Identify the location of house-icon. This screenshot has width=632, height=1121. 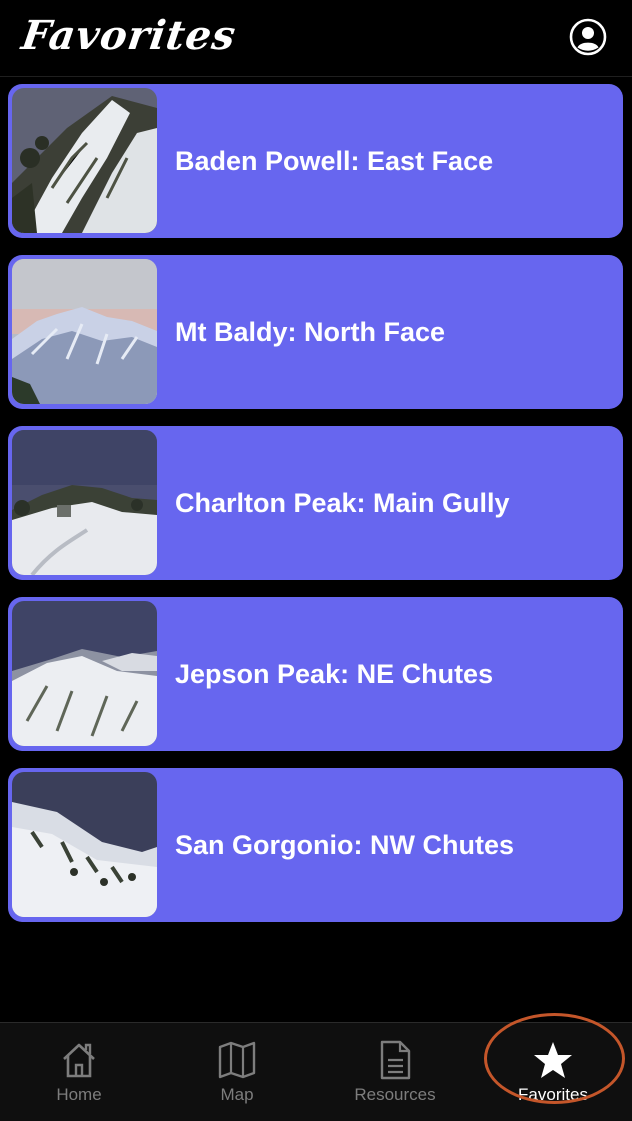
(79, 1060).